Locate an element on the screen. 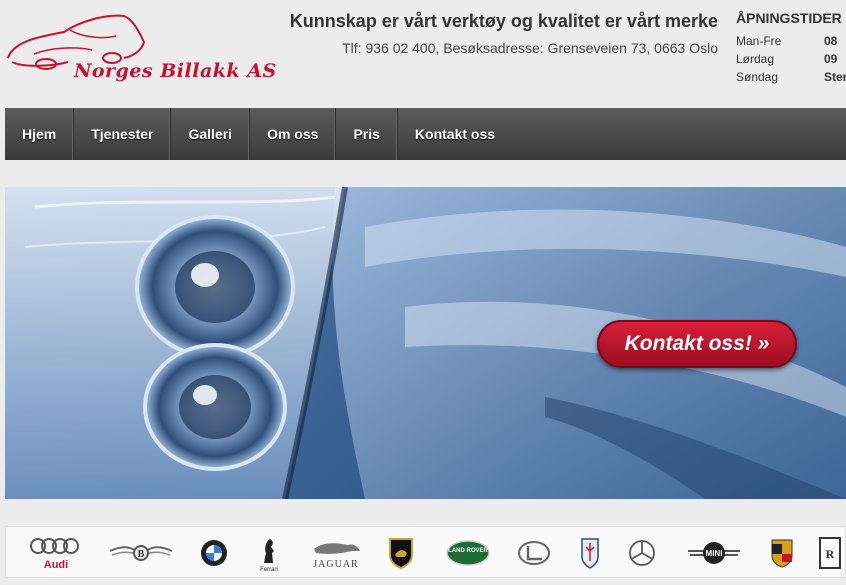  logo: Norges Billakk AS is located at coordinates (140, 50).